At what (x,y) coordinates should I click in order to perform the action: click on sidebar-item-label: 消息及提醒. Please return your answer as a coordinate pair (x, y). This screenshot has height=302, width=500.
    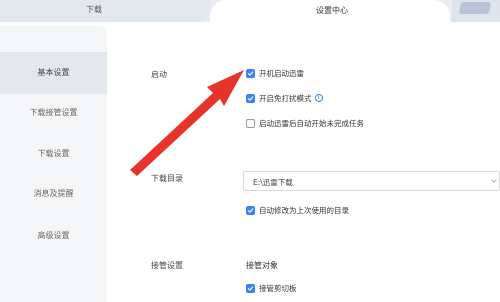
    Looking at the image, I should click on (53, 193).